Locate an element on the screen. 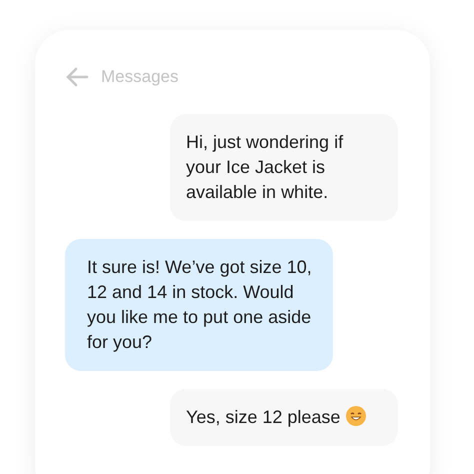 The width and height of the screenshot is (474, 474). message-bubble: Yes, size 12 please is located at coordinates (284, 417).